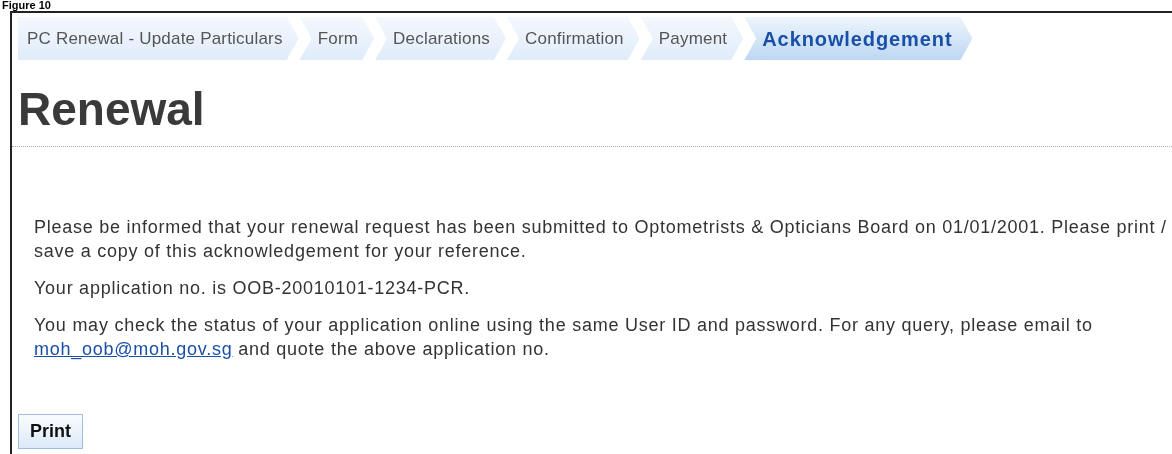  What do you see at coordinates (573, 38) in the screenshot?
I see `breadcrumb-step: Confirmation` at bounding box center [573, 38].